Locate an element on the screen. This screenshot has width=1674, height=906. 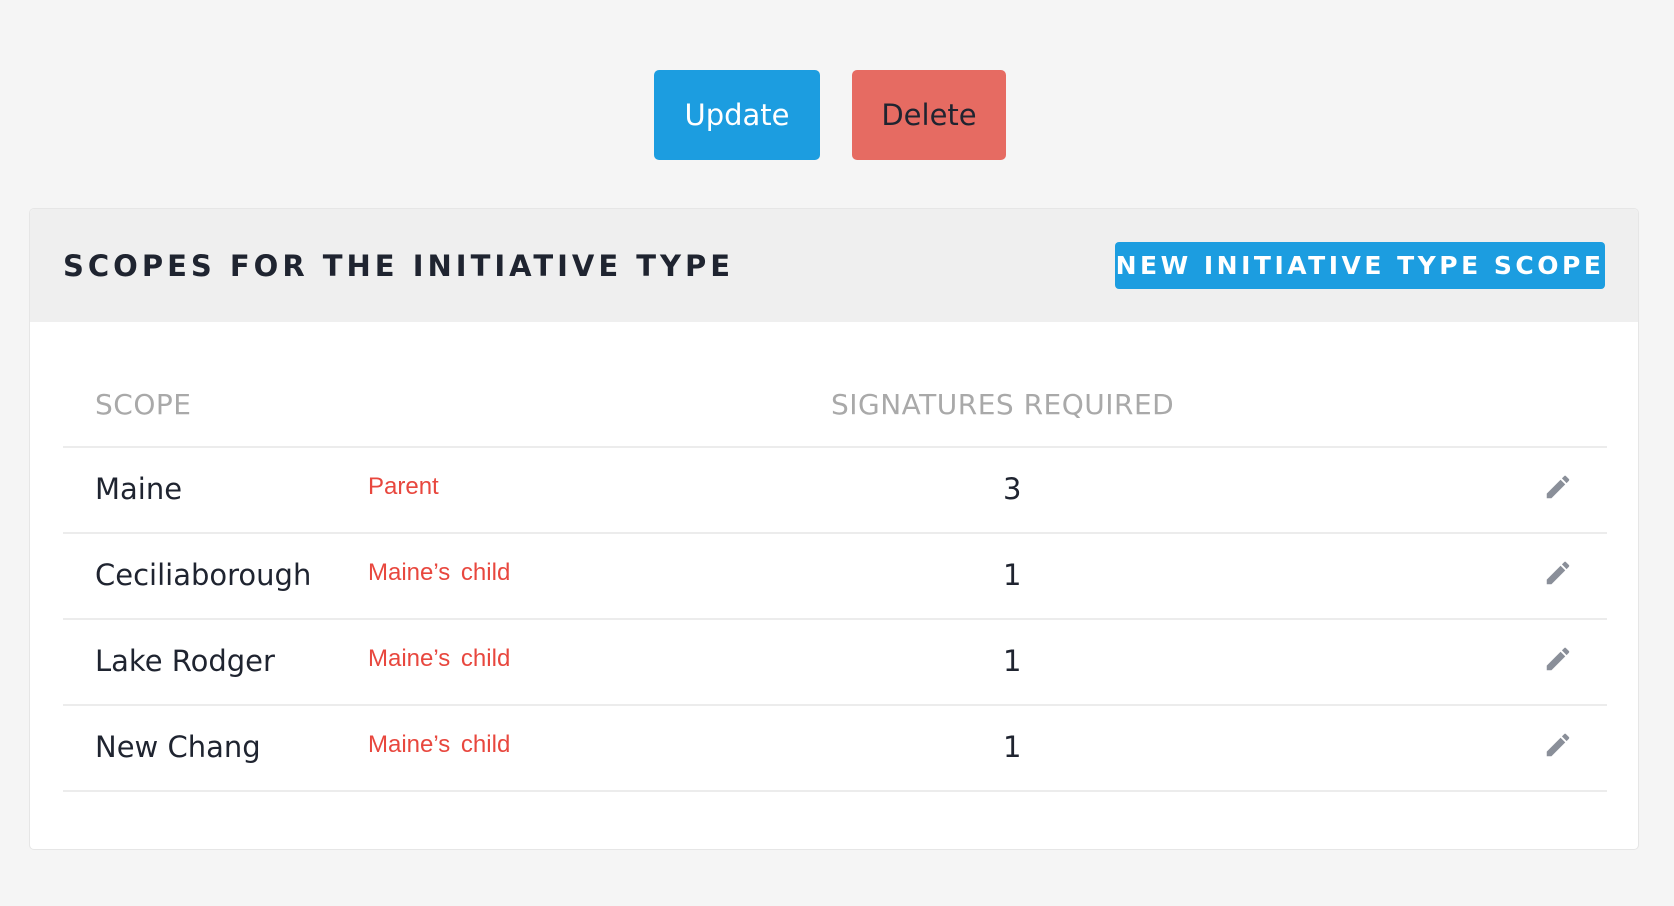
scope-relation-tag: Parent is located at coordinates (403, 486).